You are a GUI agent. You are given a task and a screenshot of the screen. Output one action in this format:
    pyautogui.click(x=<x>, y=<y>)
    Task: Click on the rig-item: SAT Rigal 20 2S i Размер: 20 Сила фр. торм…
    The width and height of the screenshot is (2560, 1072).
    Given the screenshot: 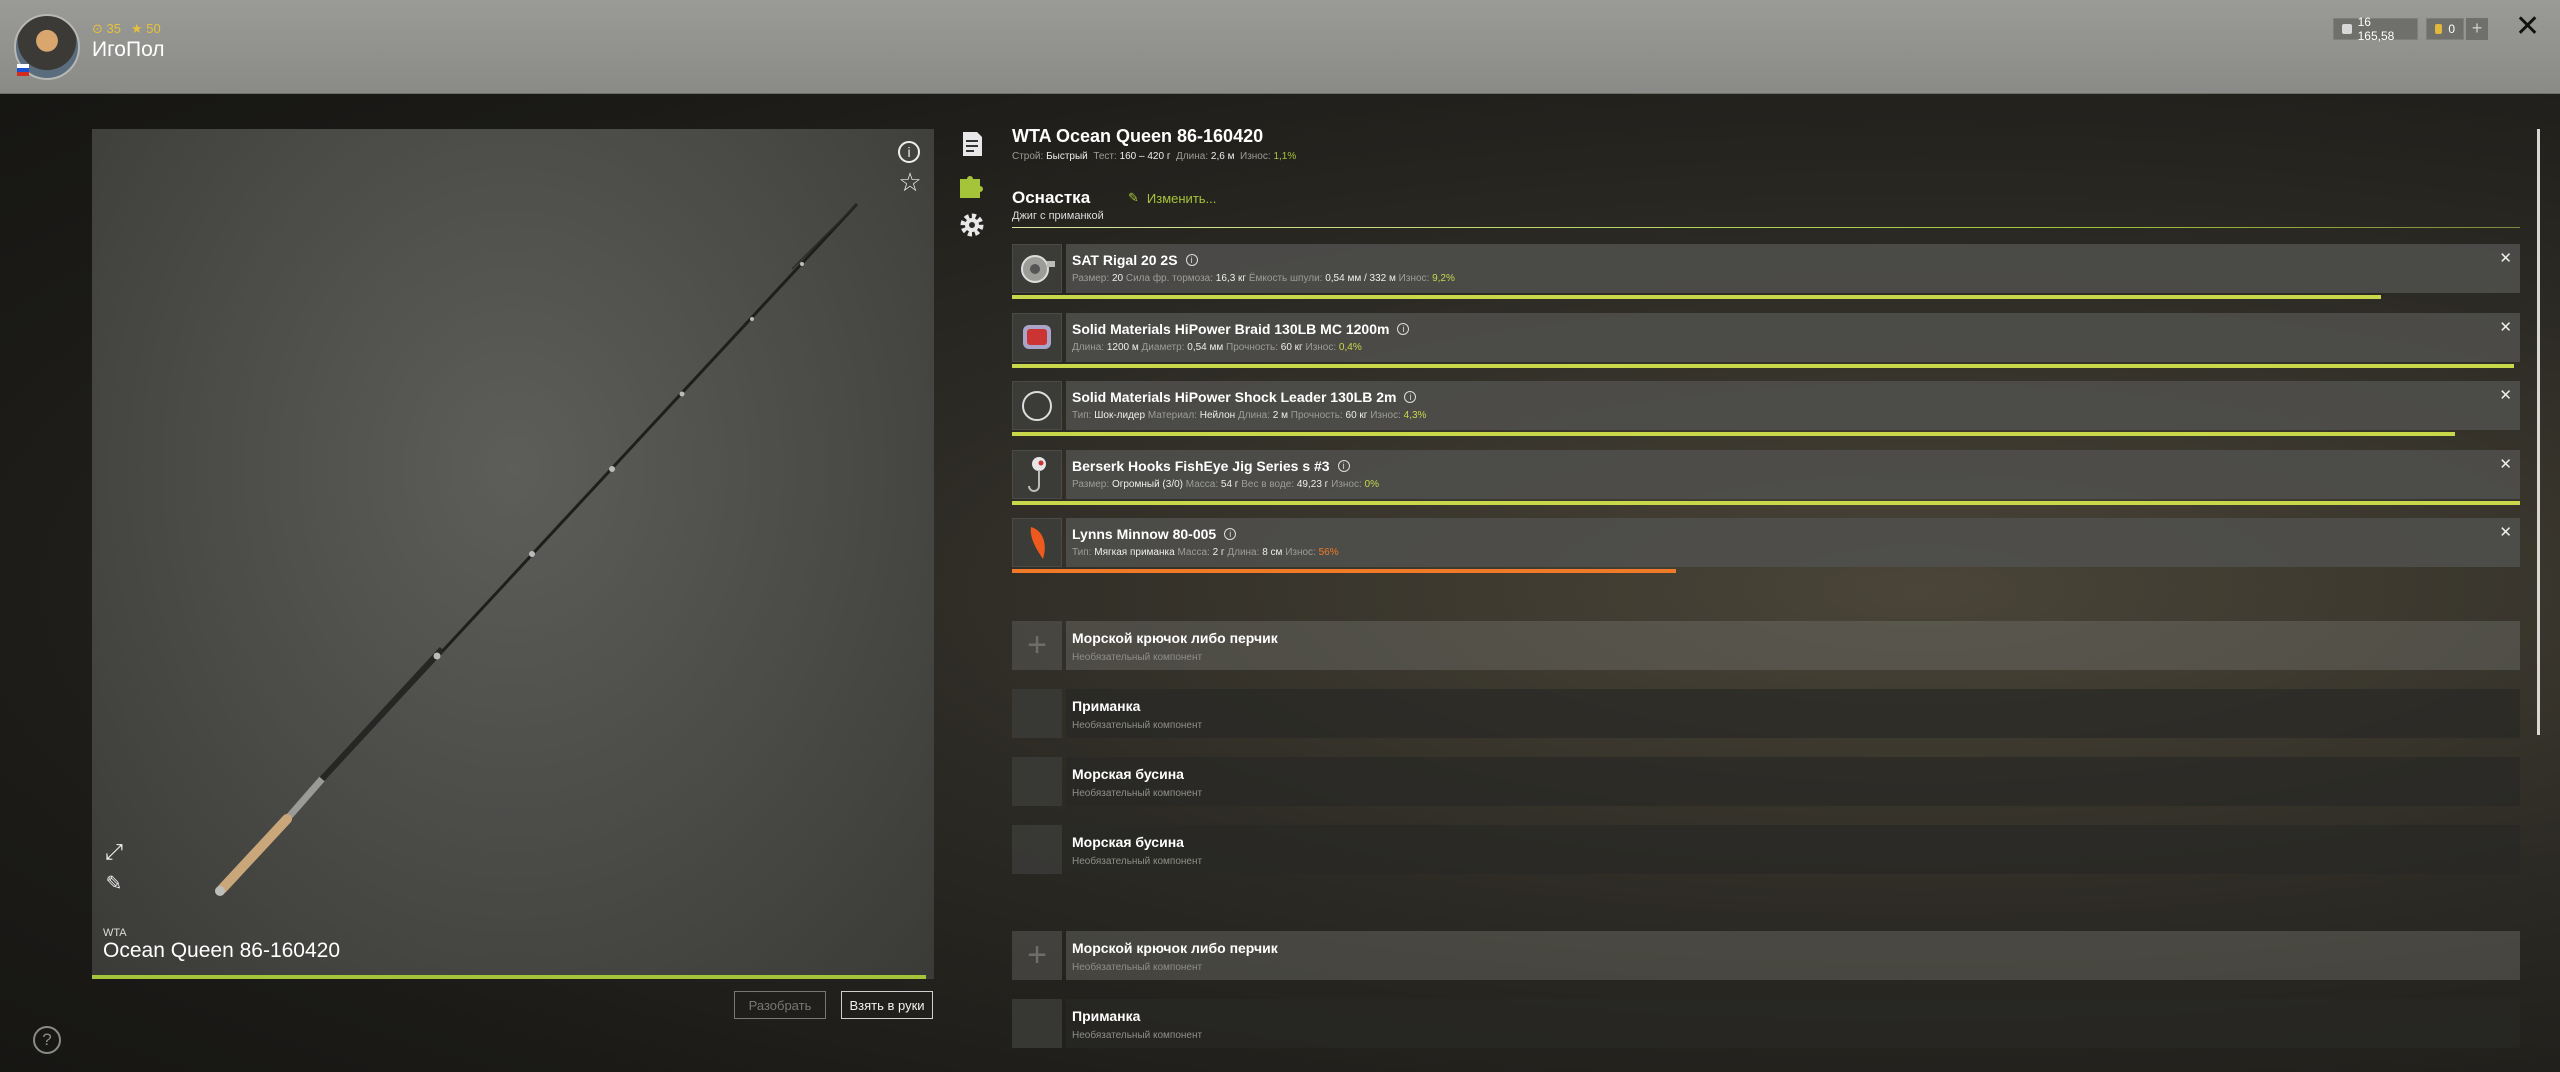 What is the action you would take?
    pyautogui.click(x=1766, y=268)
    